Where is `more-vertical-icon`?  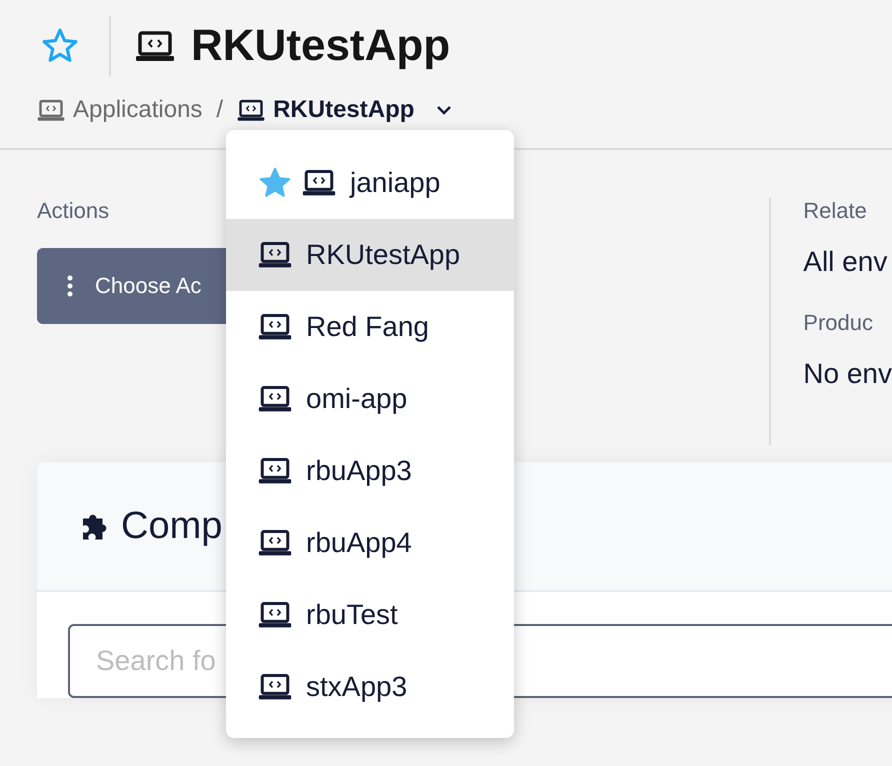 more-vertical-icon is located at coordinates (70, 286).